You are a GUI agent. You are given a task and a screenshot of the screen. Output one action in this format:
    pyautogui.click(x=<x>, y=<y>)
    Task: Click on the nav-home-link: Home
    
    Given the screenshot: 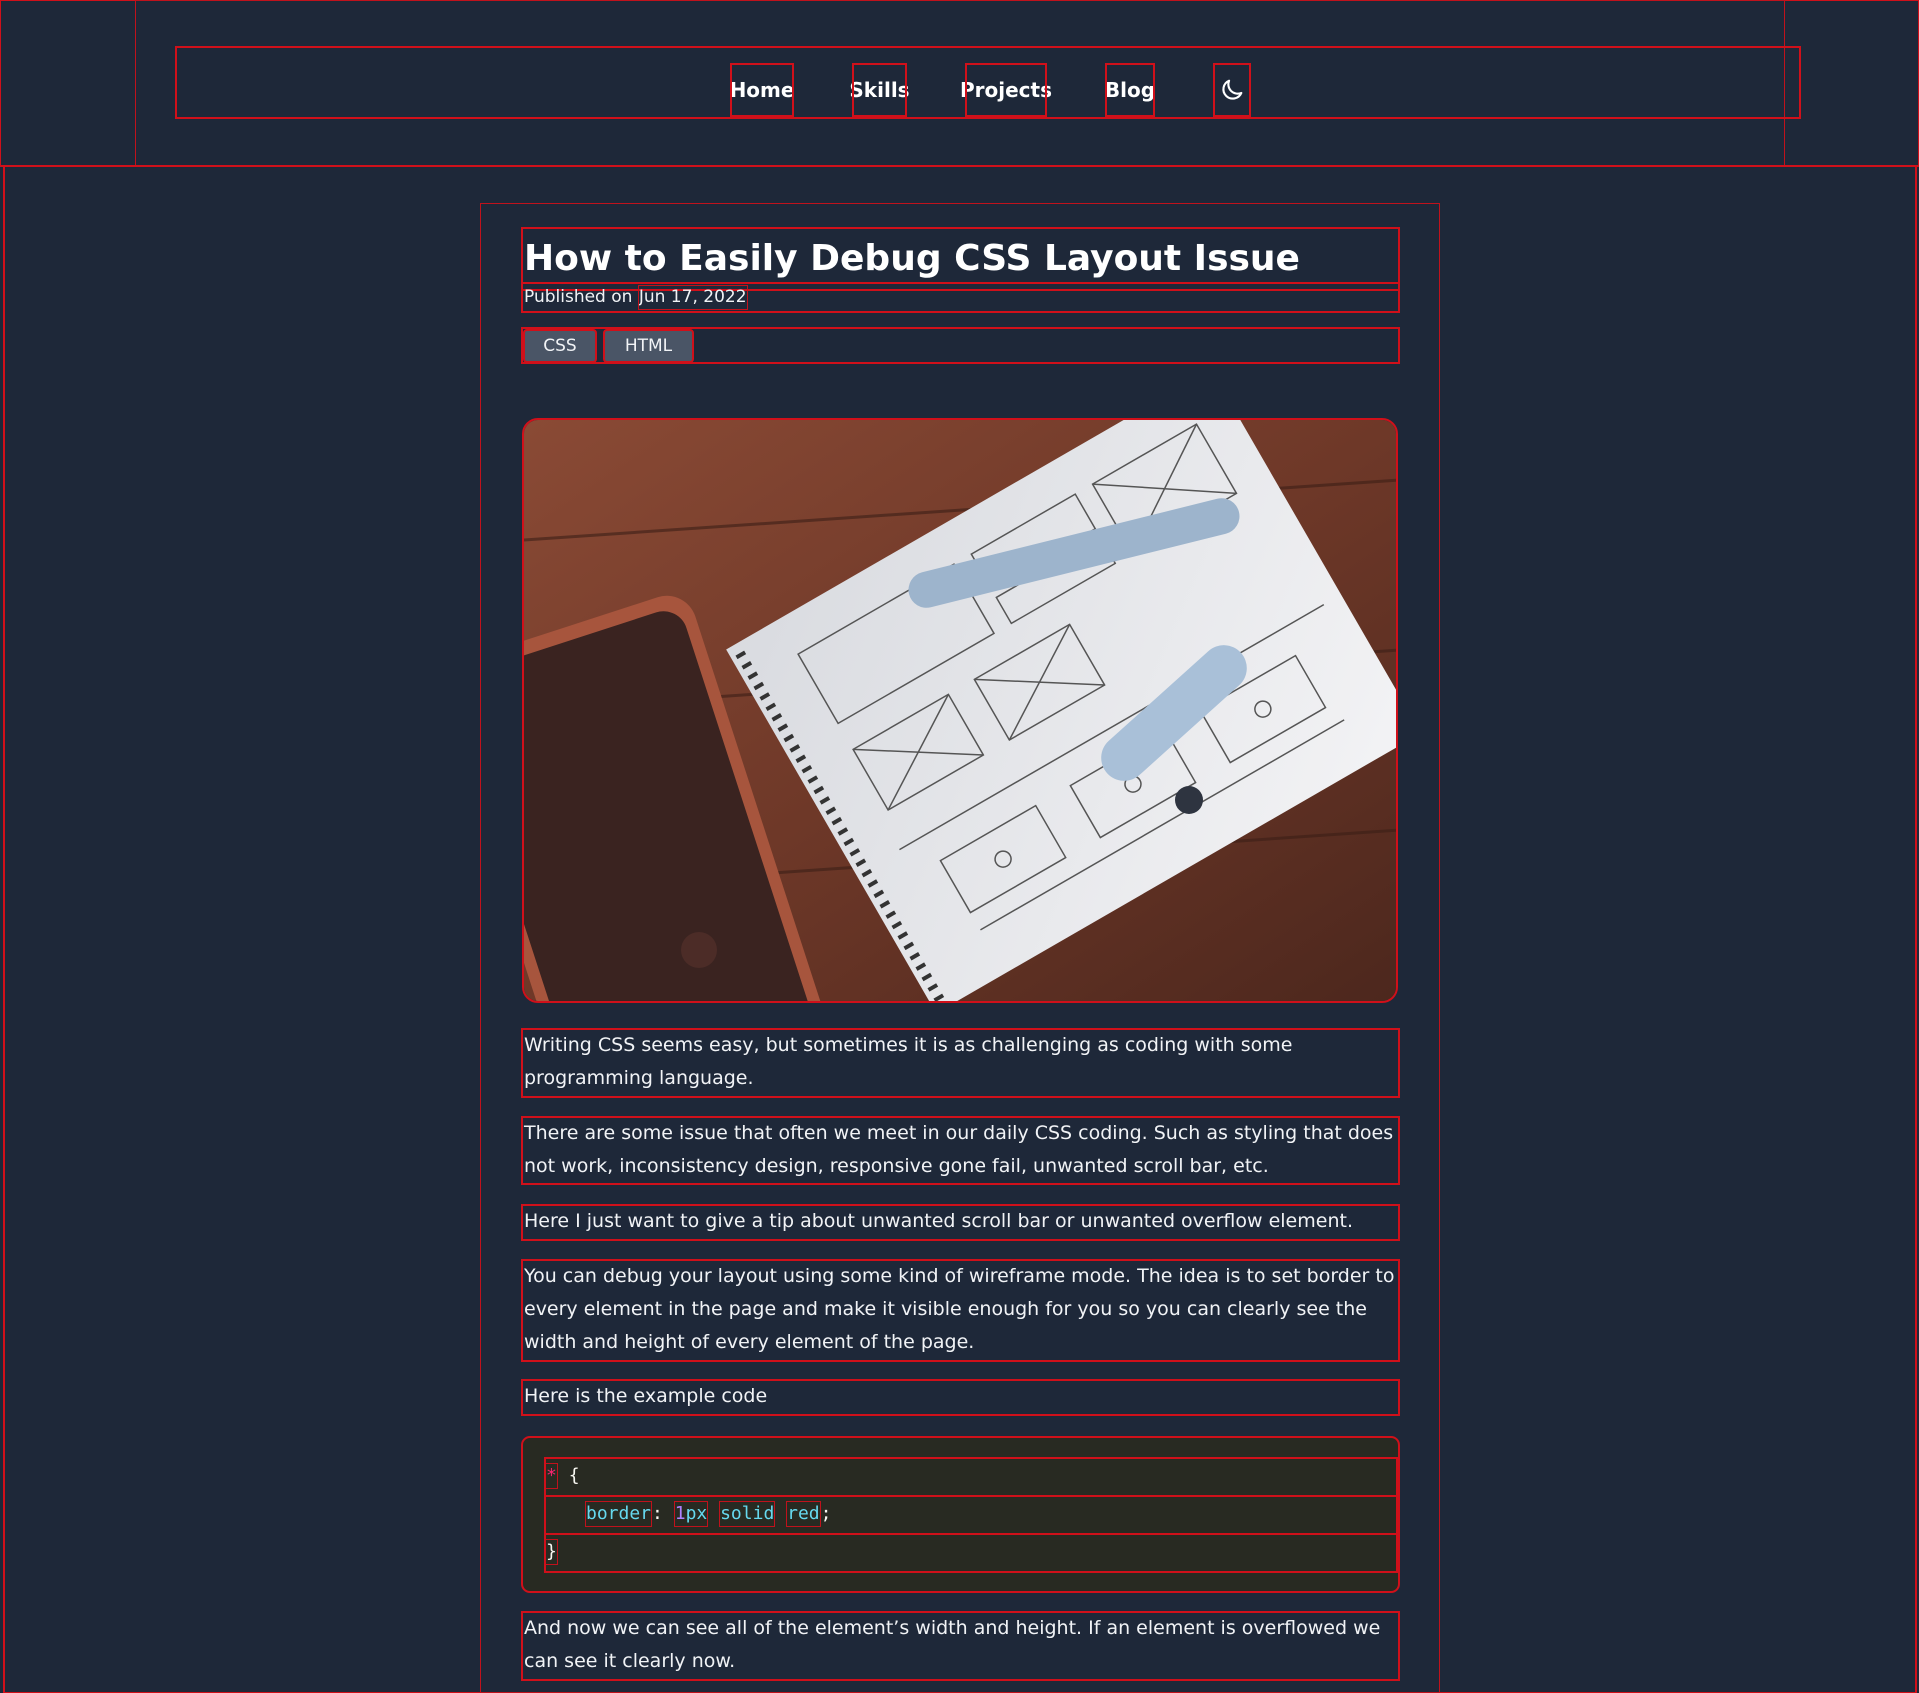 What is the action you would take?
    pyautogui.click(x=762, y=90)
    